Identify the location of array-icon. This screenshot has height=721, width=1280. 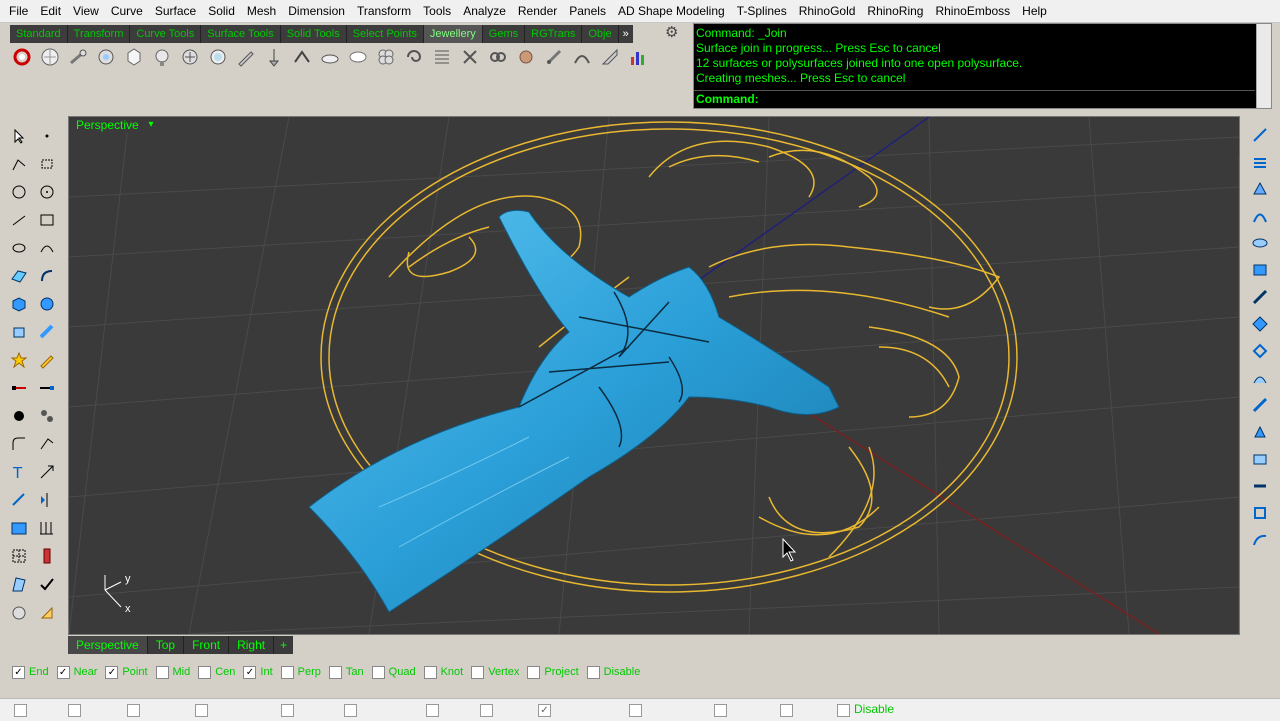
(19, 528).